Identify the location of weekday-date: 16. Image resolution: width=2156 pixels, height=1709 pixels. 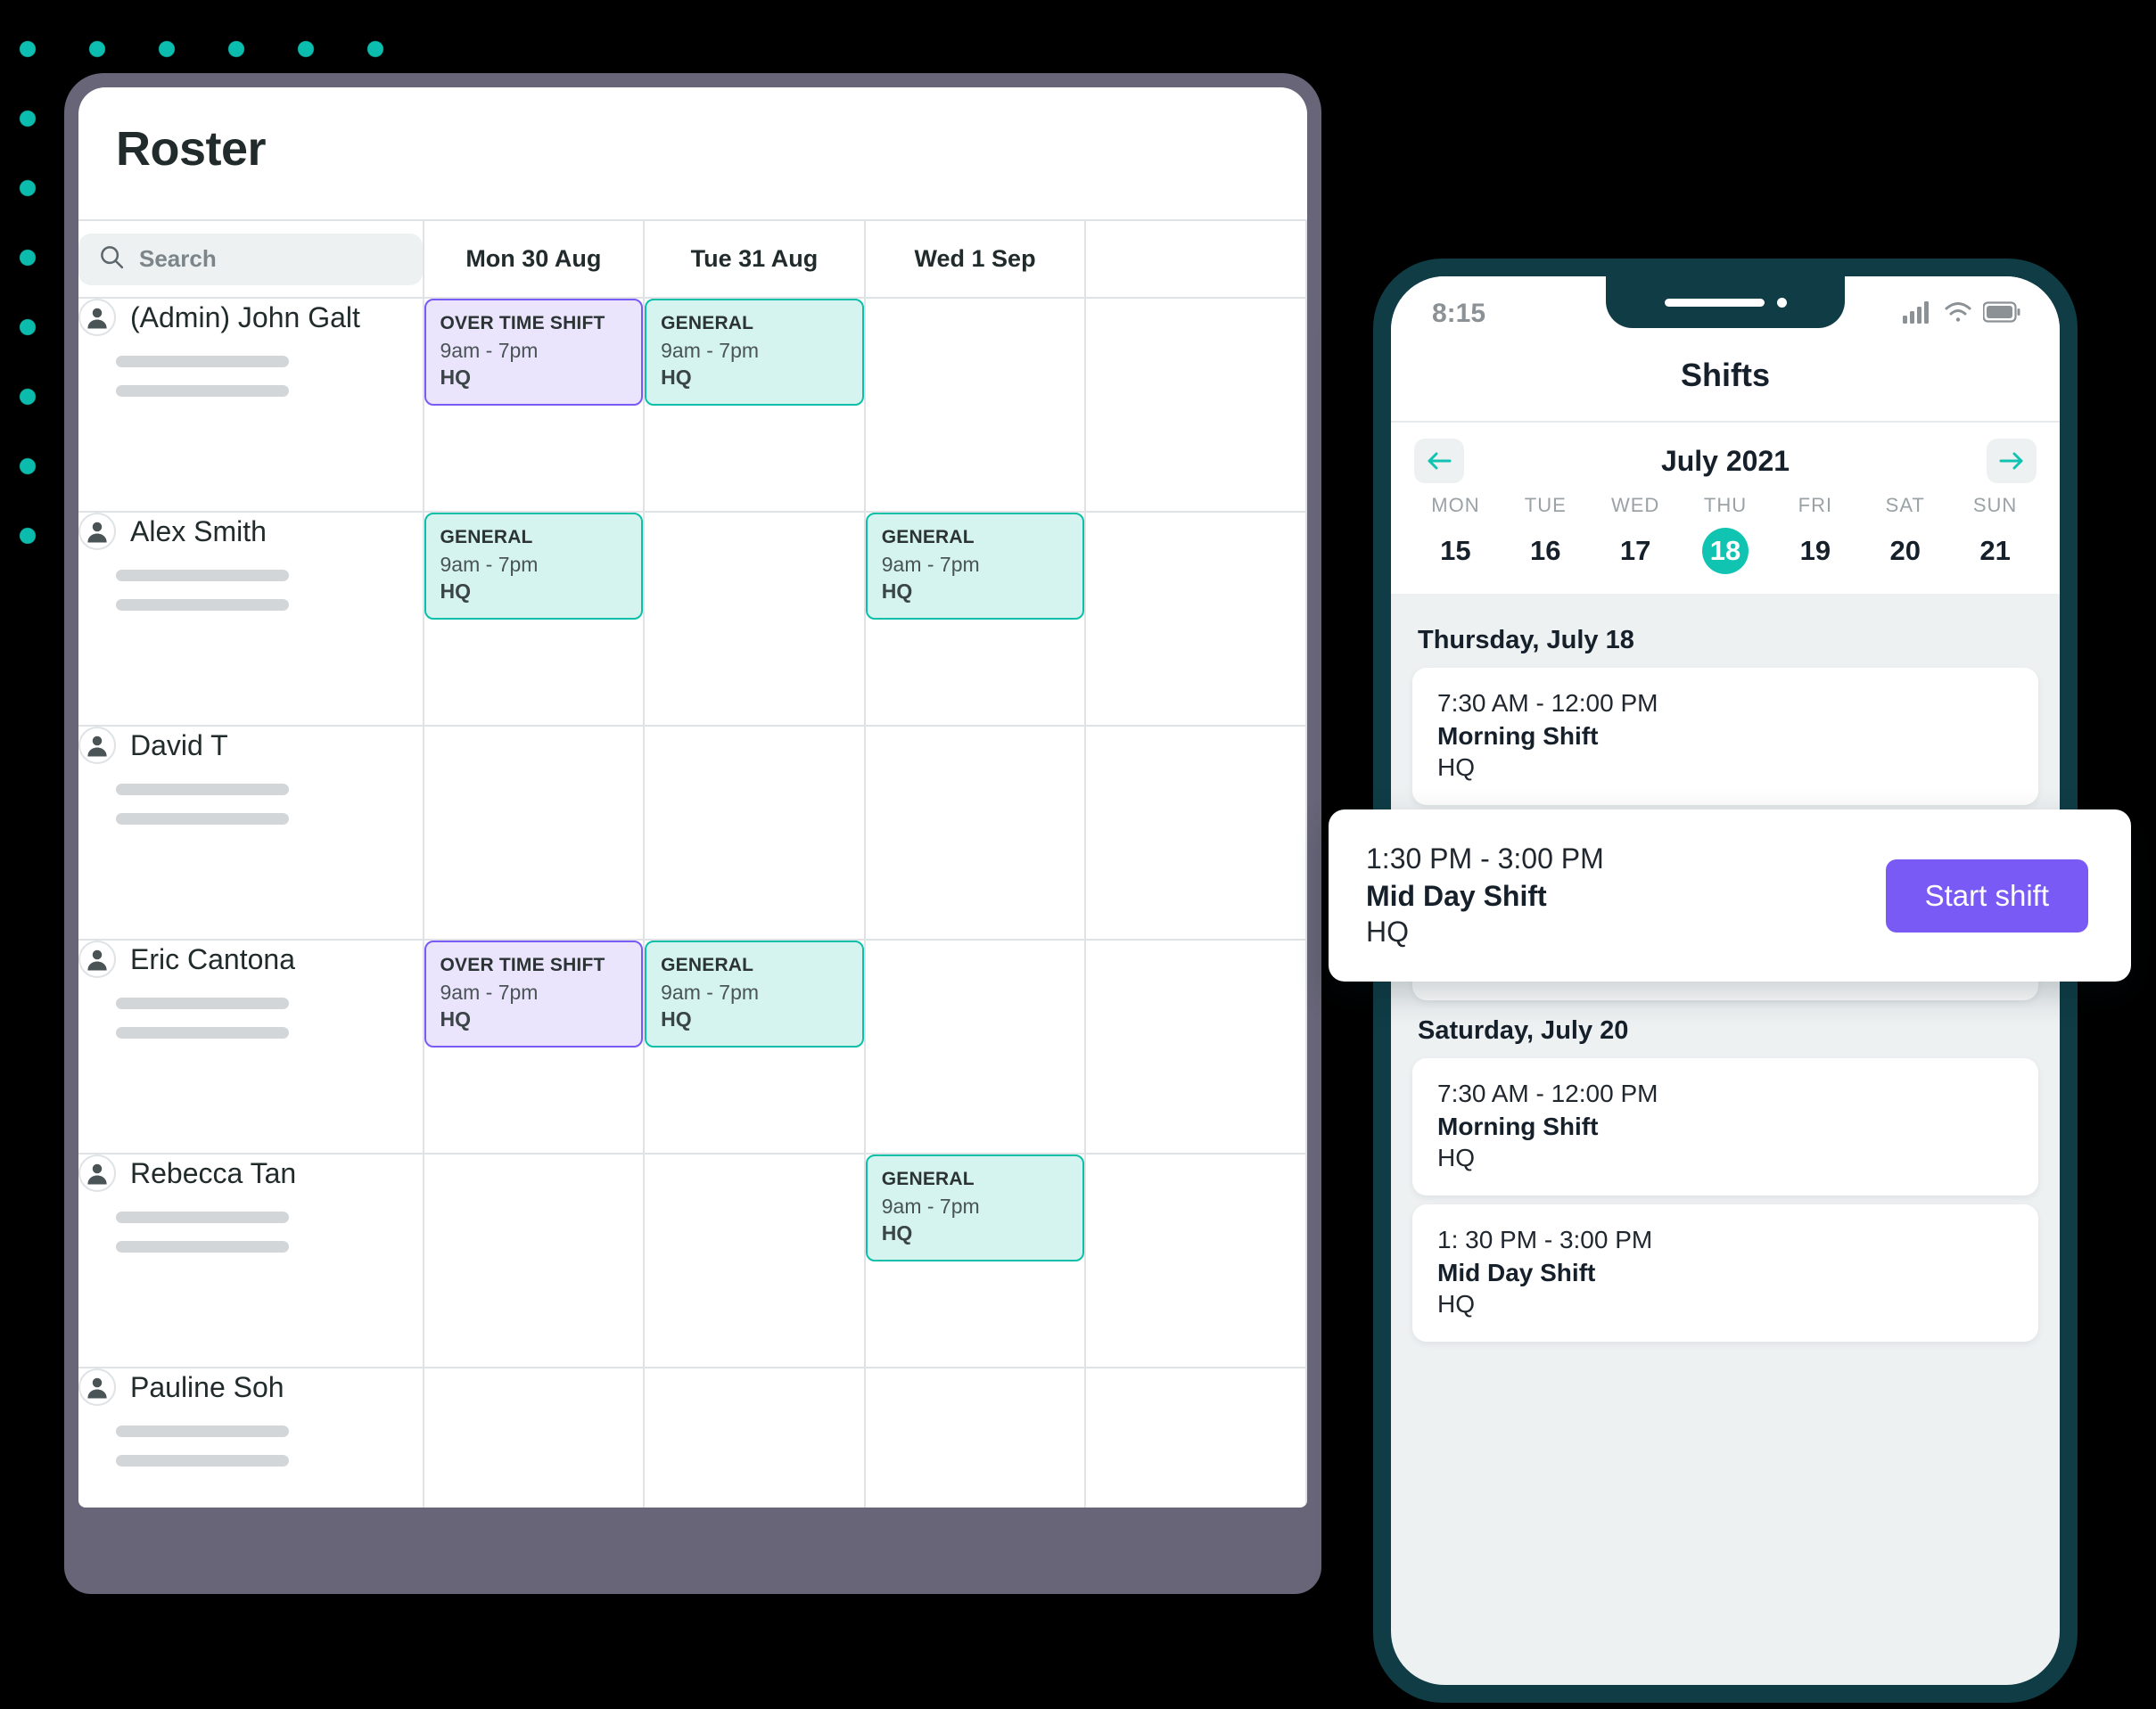
(1545, 550).